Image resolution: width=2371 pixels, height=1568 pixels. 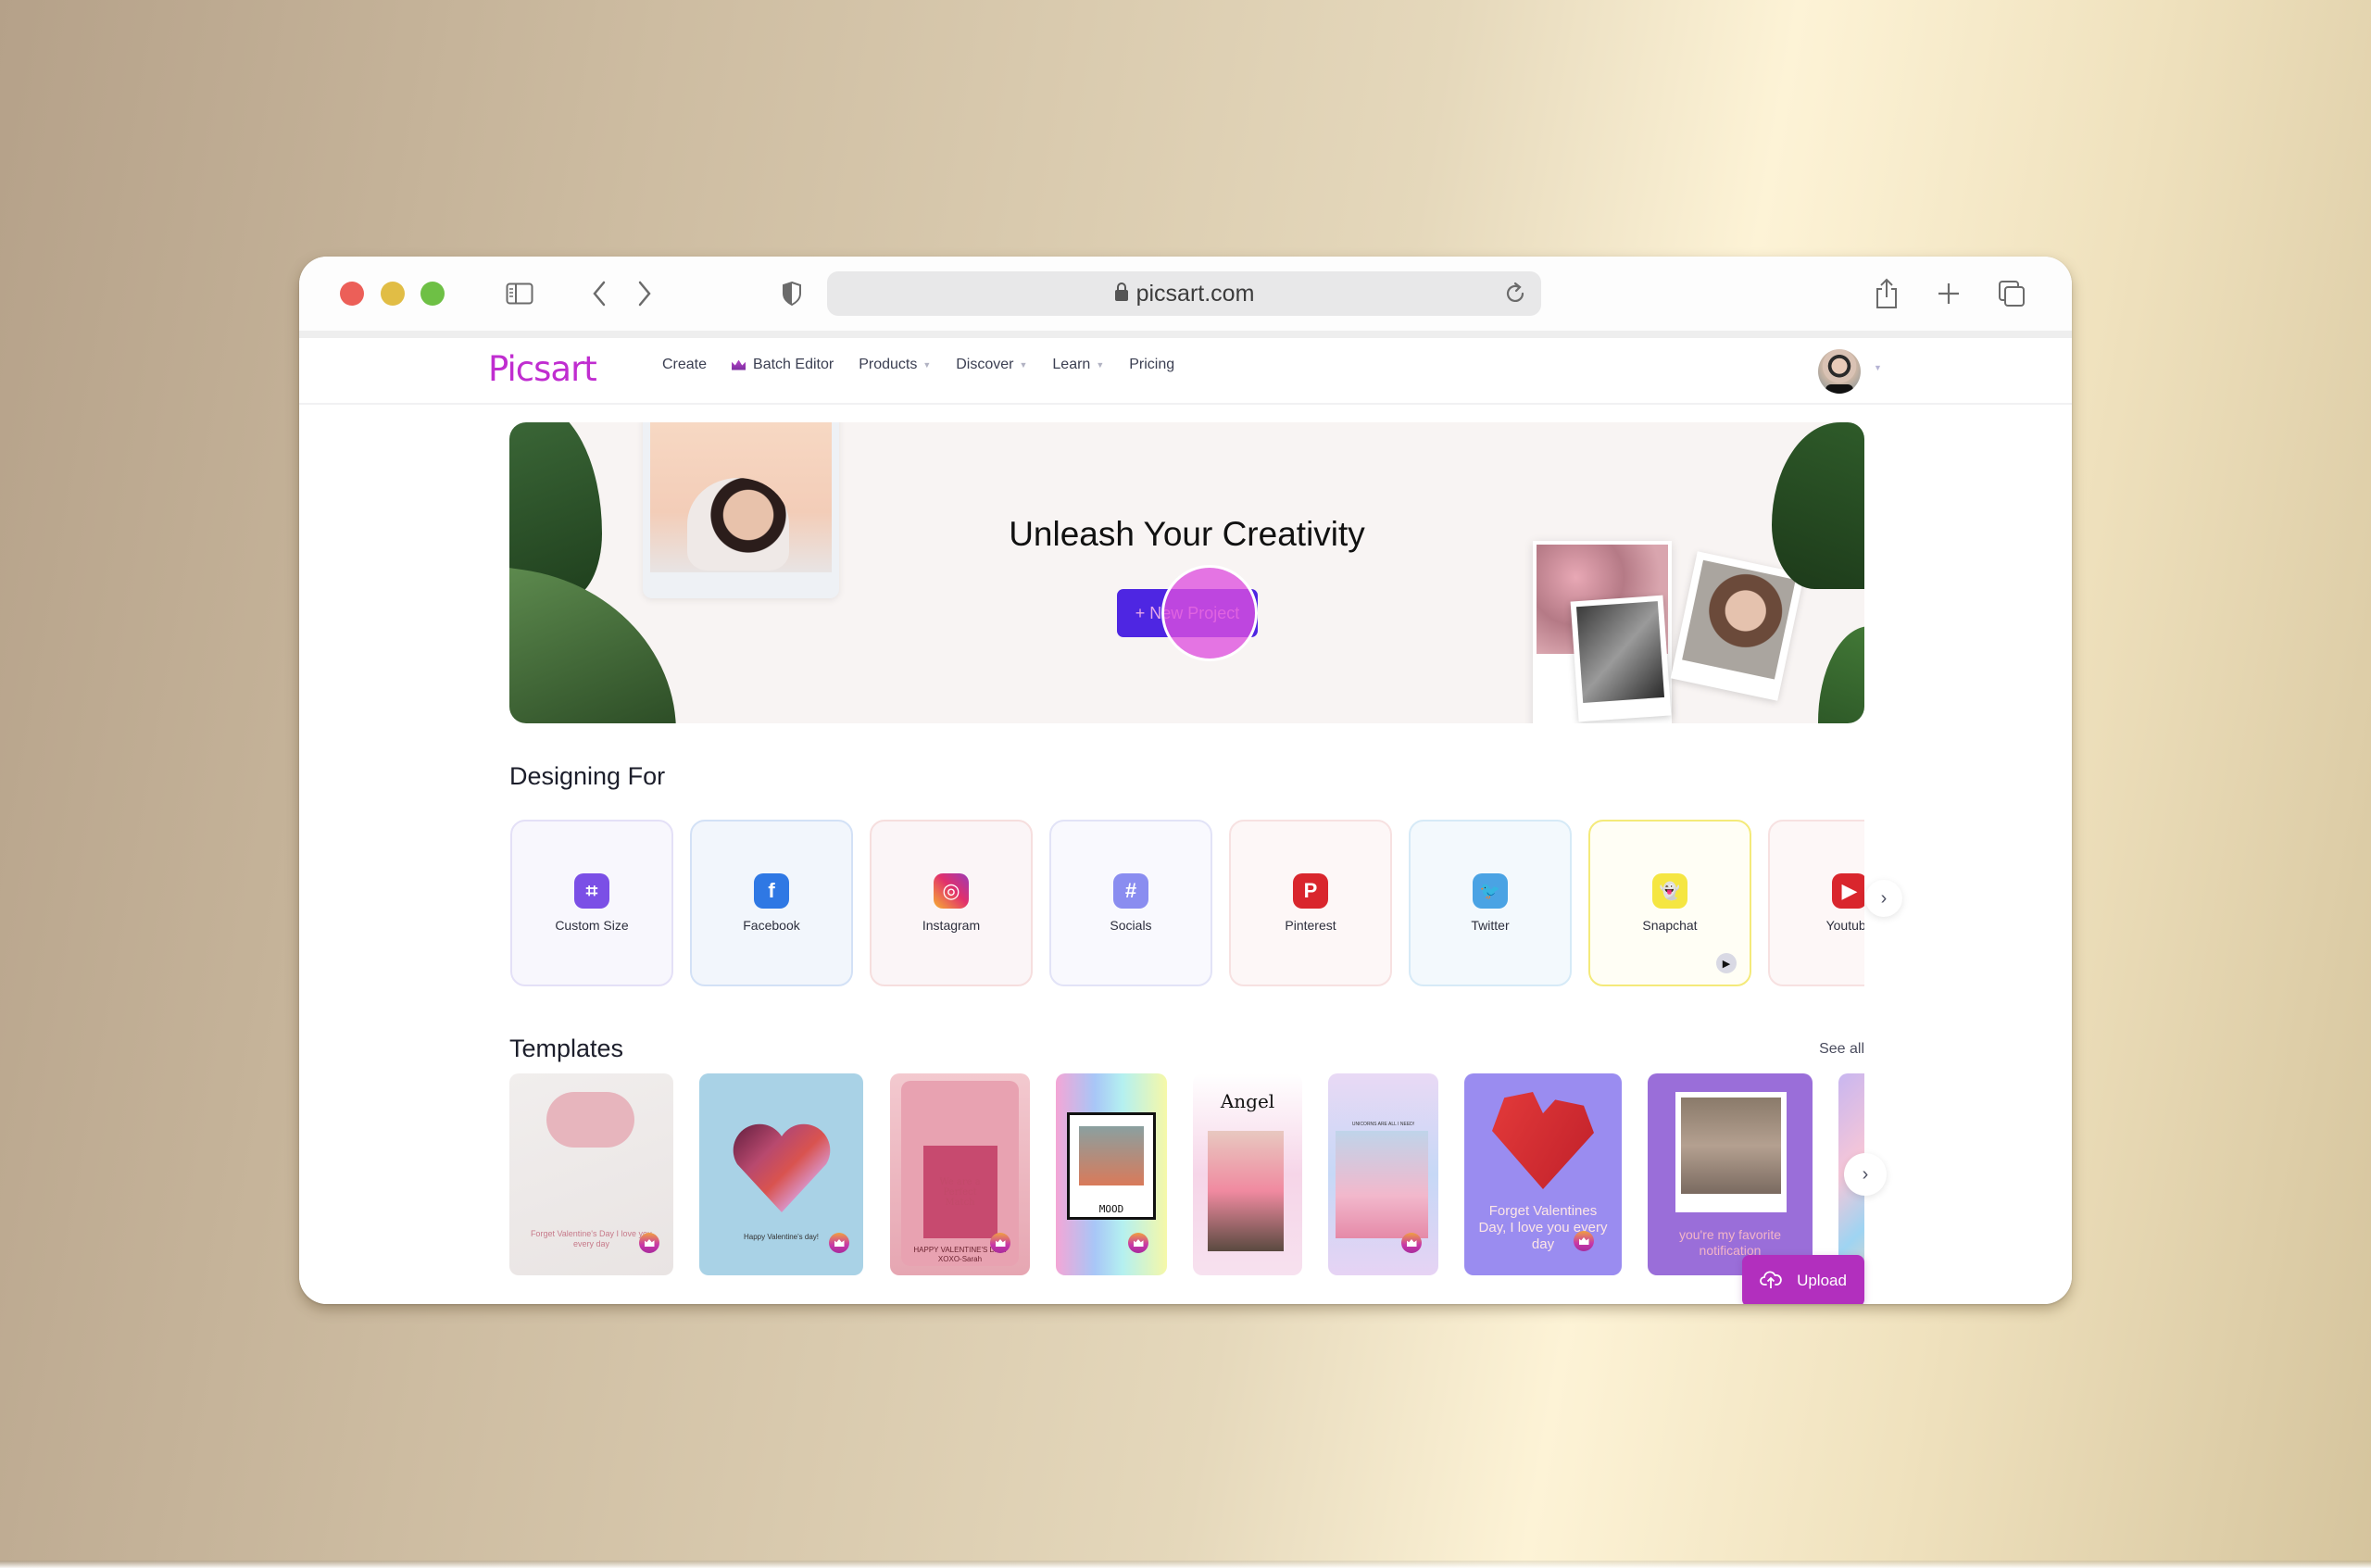 I want to click on nav-pricing-label: Pricing, so click(x=1152, y=364).